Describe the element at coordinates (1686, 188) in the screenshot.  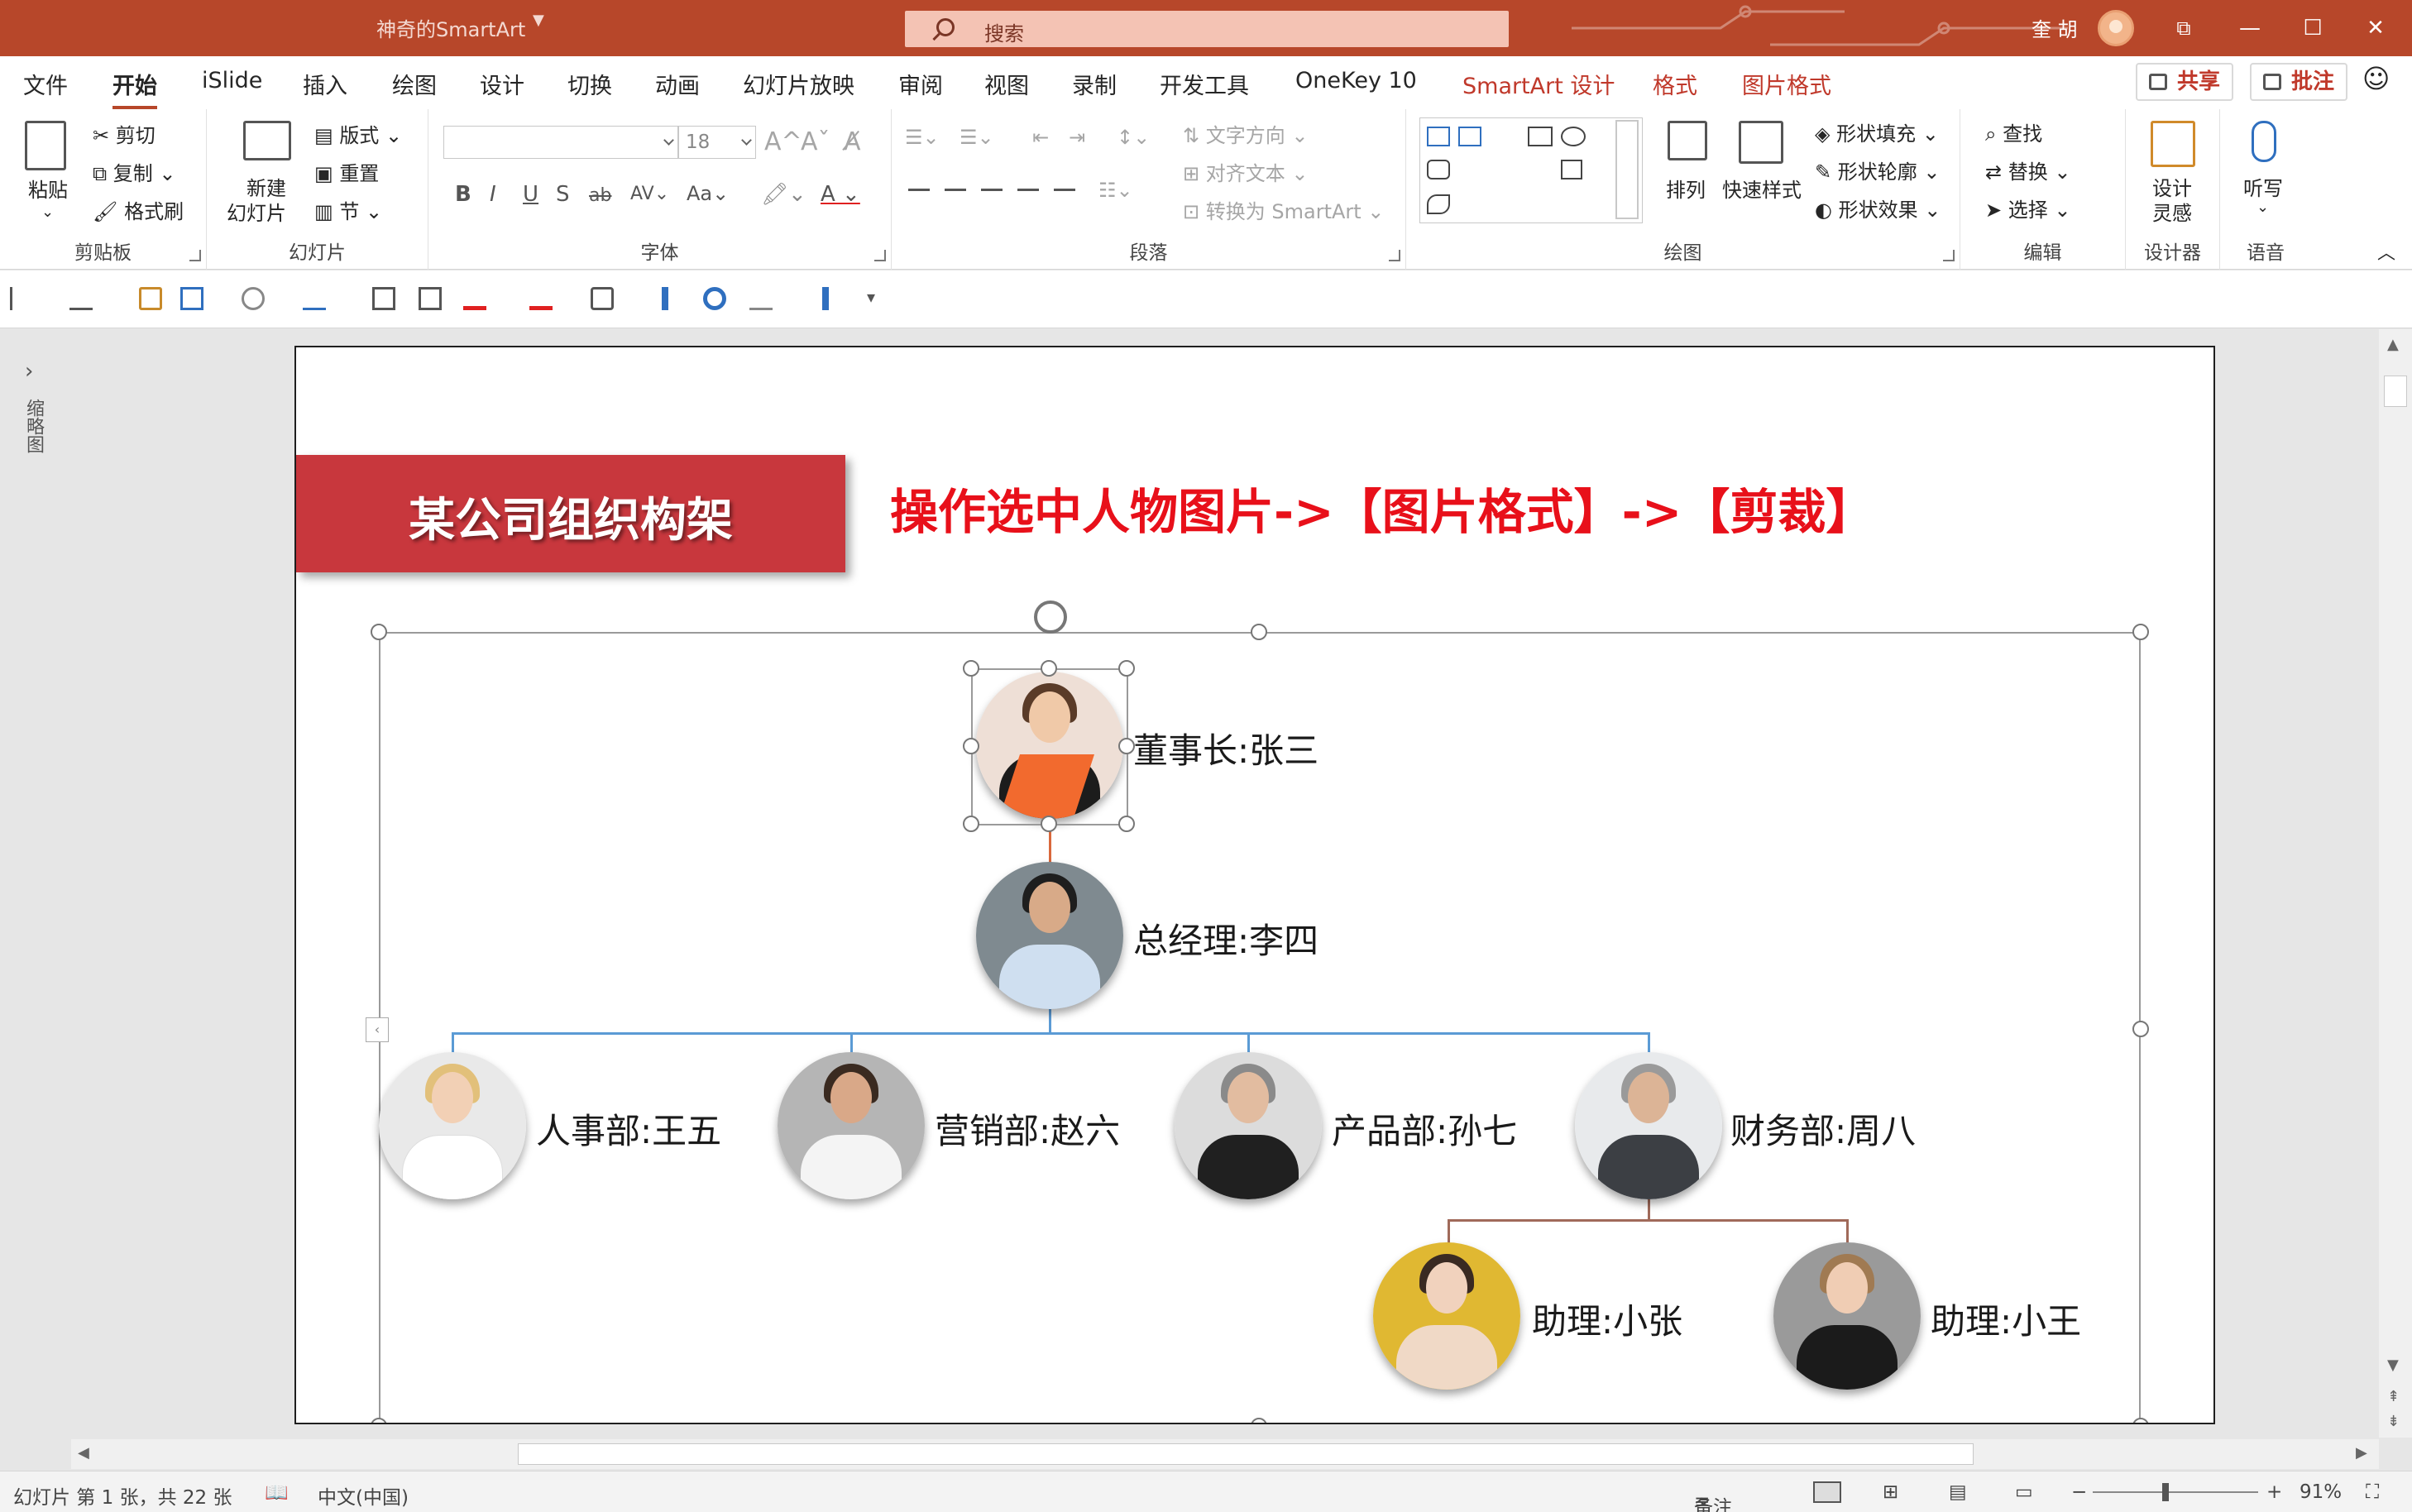
I see `arrange-button: 排列` at that location.